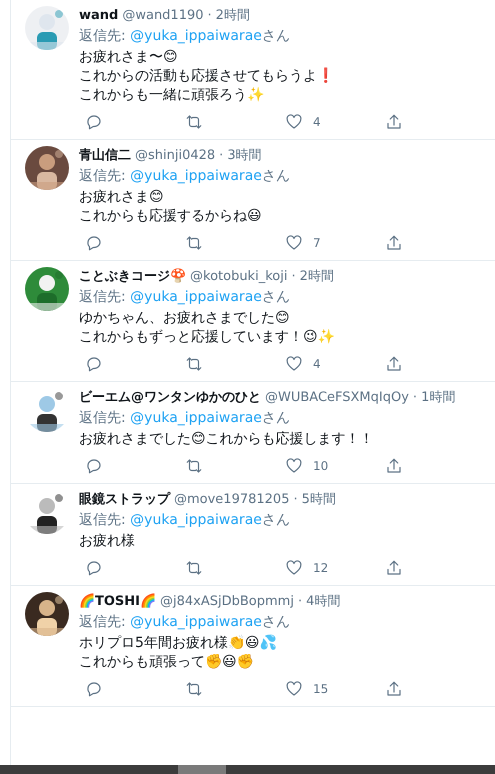  I want to click on tweet-text: ゆかちゃん、お疲れさまでした😊, so click(185, 318).